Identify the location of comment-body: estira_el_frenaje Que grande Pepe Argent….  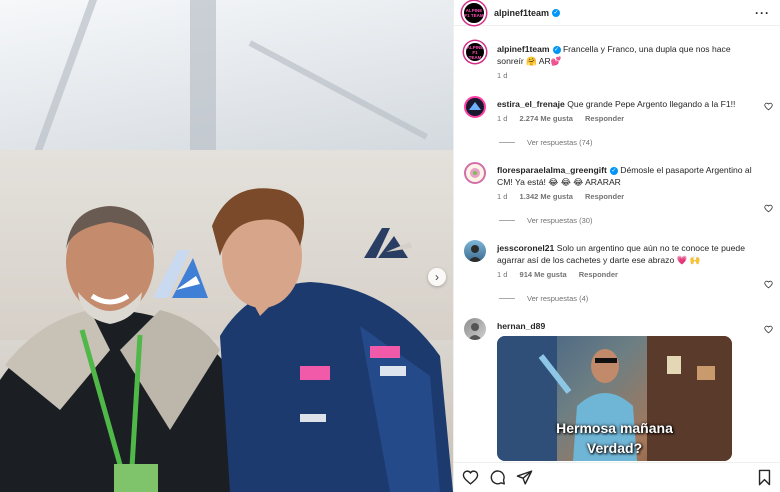
(628, 111).